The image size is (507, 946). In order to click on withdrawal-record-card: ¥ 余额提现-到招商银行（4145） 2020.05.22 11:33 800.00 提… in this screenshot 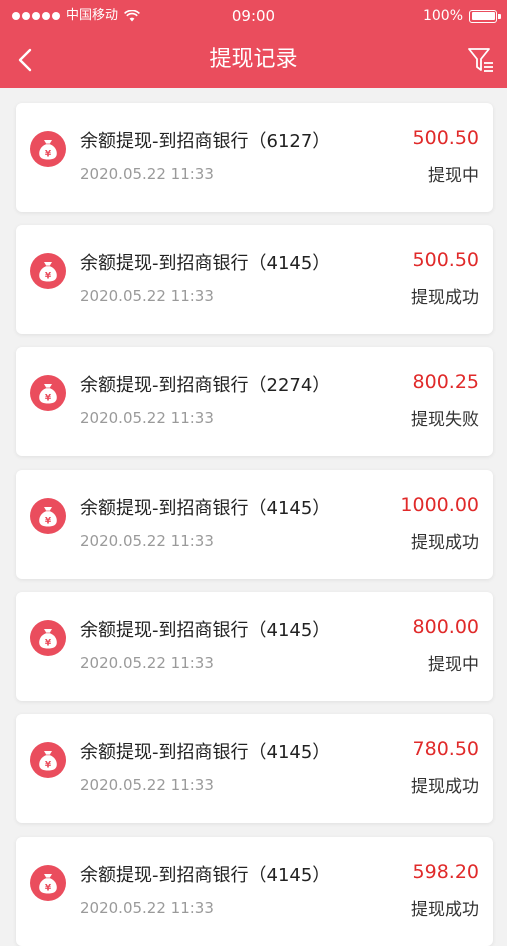, I will do `click(254, 646)`.